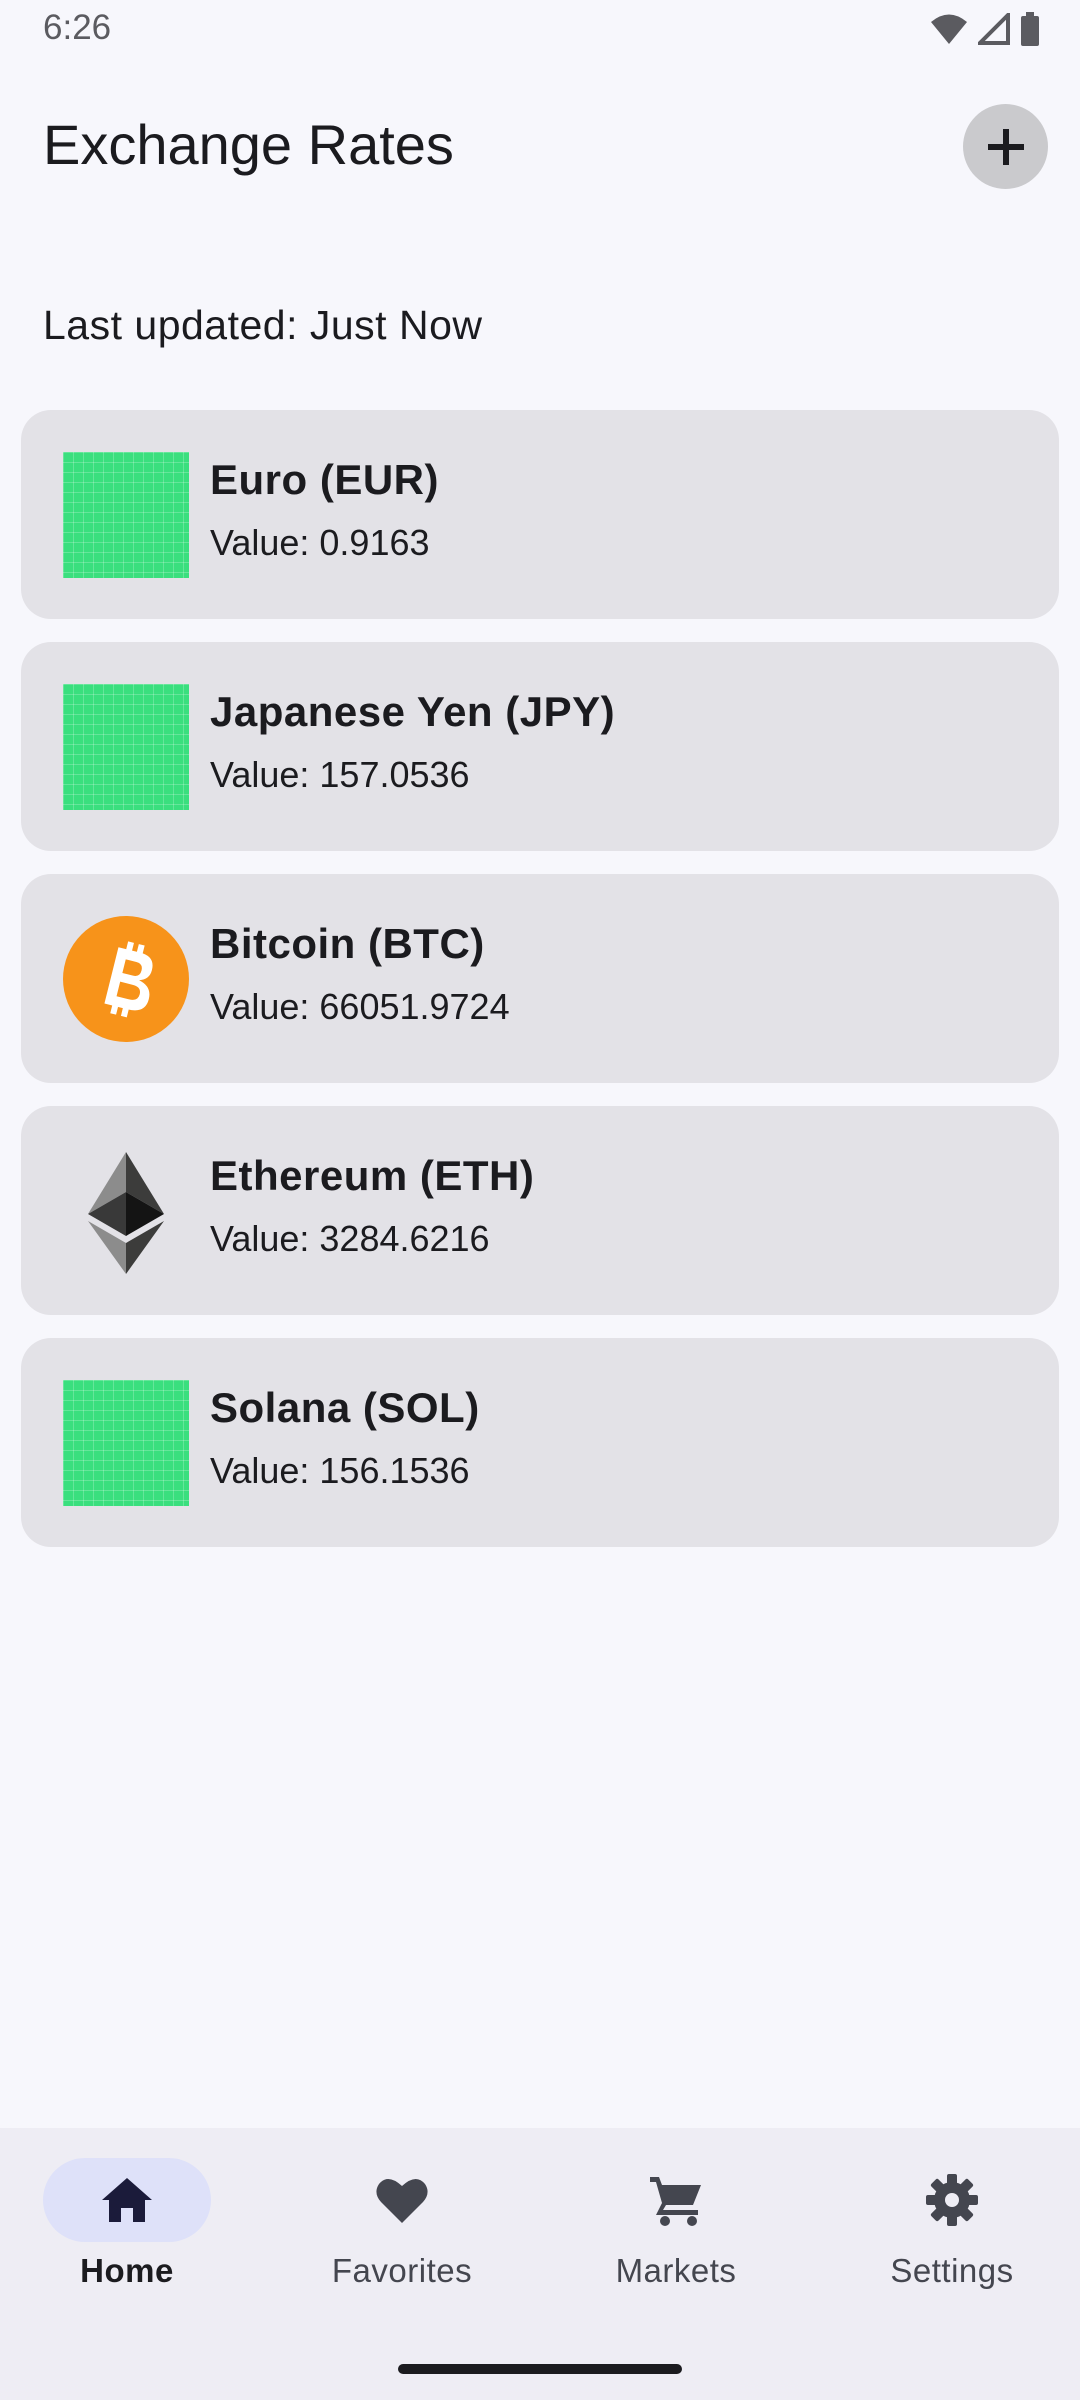 The width and height of the screenshot is (1080, 2400). Describe the element at coordinates (540, 978) in the screenshot. I see `rate-card-btc: Bitcoin (BTC) Value: 66051.9724` at that location.